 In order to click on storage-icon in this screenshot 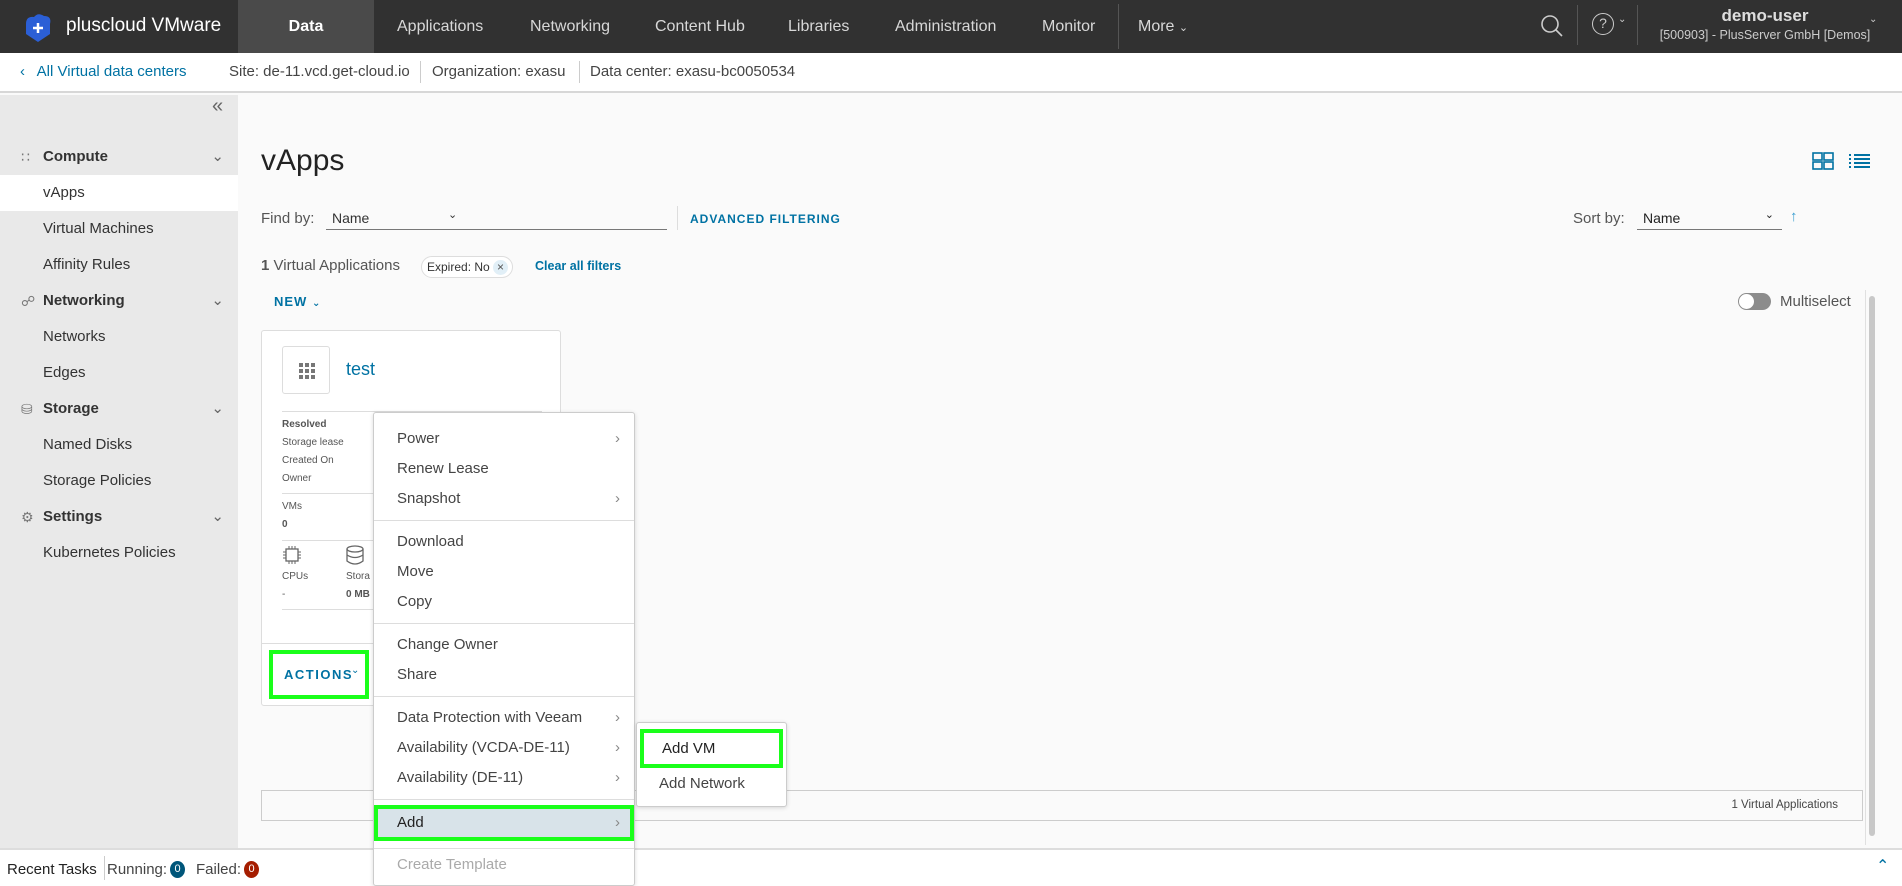, I will do `click(355, 555)`.